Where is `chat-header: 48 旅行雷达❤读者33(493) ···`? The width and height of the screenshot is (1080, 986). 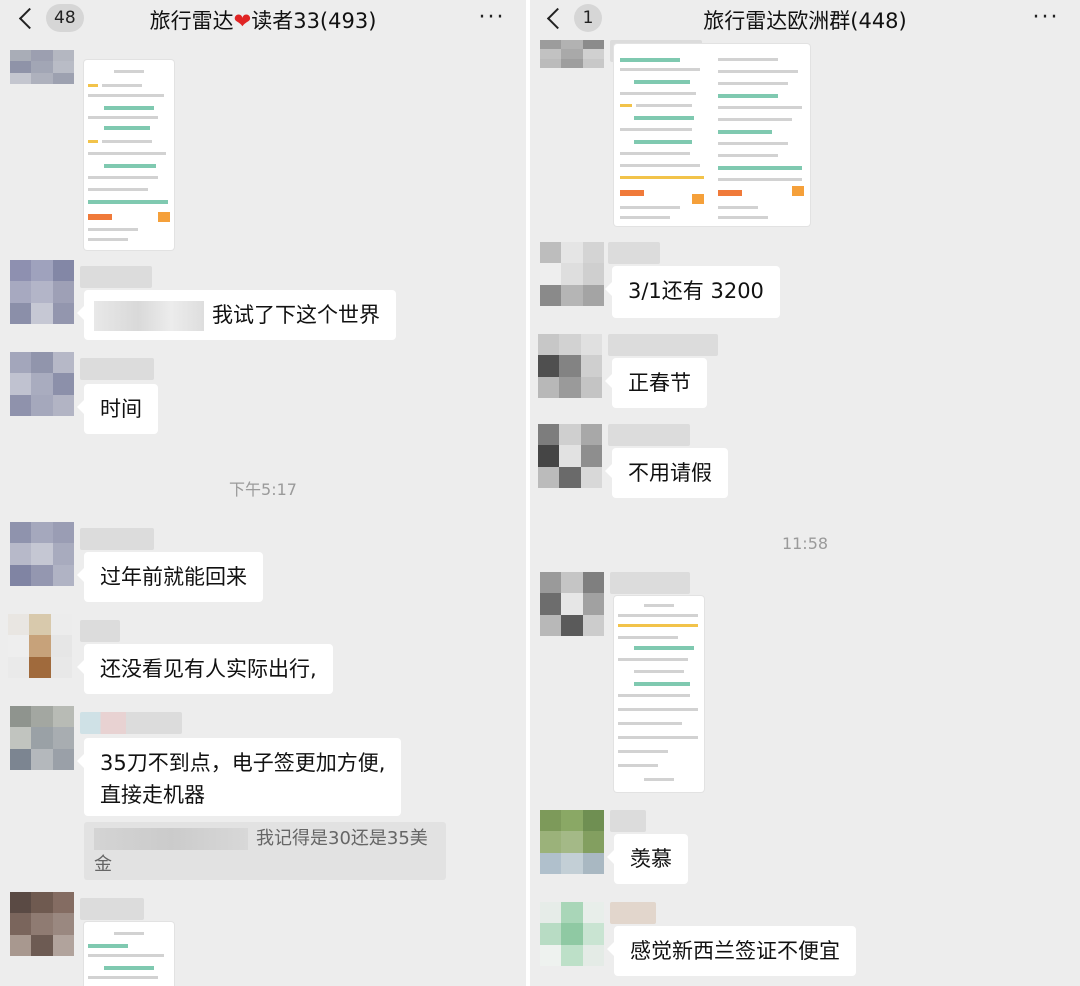 chat-header: 48 旅行雷达❤读者33(493) ··· is located at coordinates (263, 23).